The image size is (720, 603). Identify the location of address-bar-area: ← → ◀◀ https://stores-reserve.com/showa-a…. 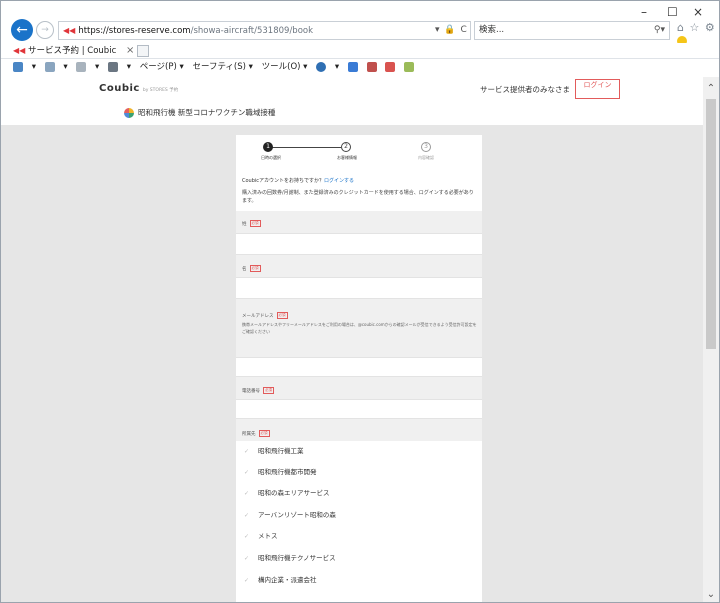
(360, 23).